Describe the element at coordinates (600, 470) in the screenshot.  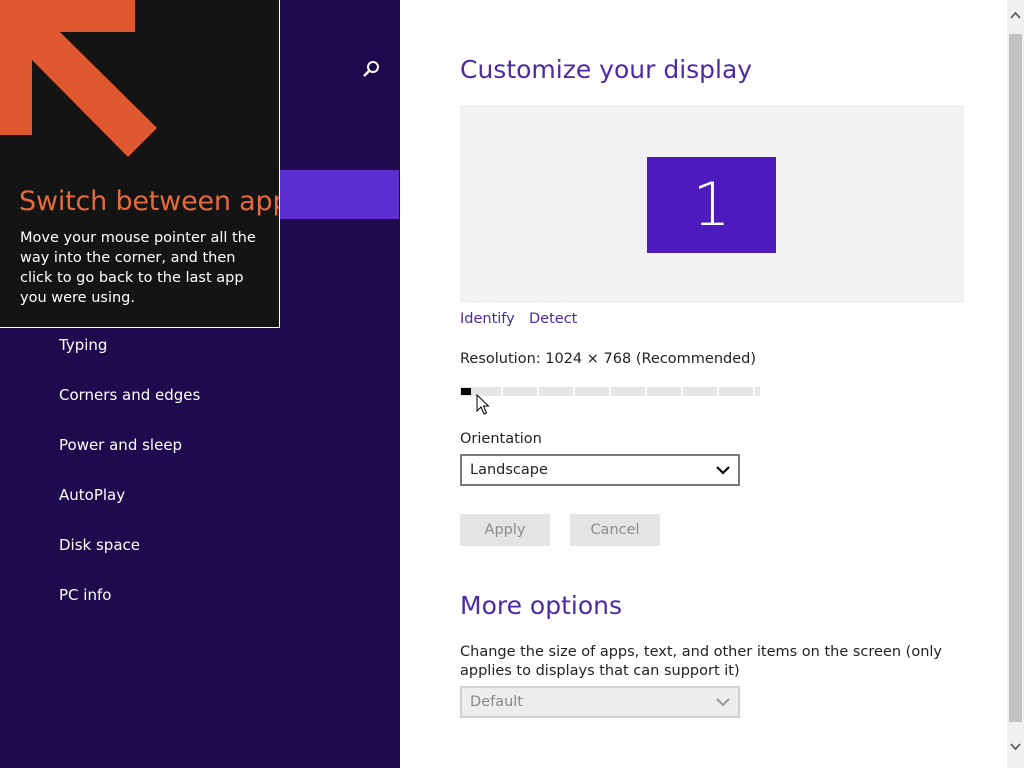
I see `orientation-dropdown: Landscape` at that location.